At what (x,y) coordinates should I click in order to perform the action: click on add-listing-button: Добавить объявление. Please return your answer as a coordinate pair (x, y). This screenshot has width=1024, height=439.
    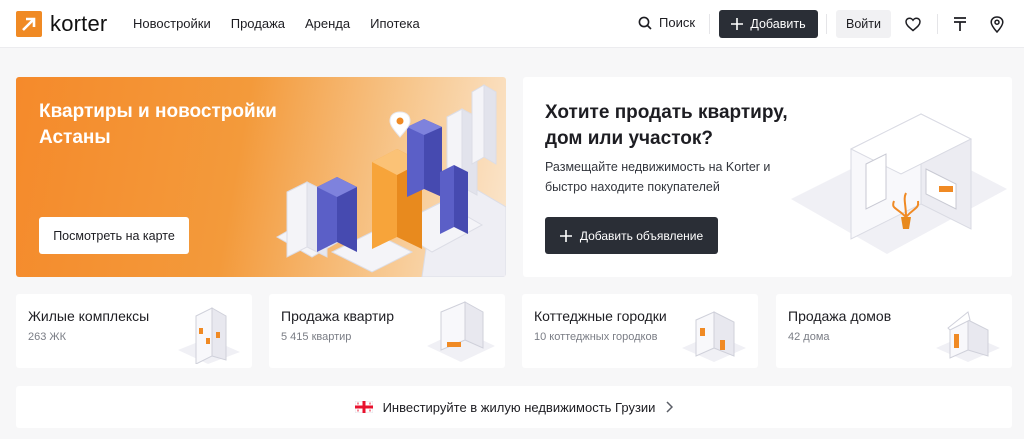
    Looking at the image, I should click on (631, 235).